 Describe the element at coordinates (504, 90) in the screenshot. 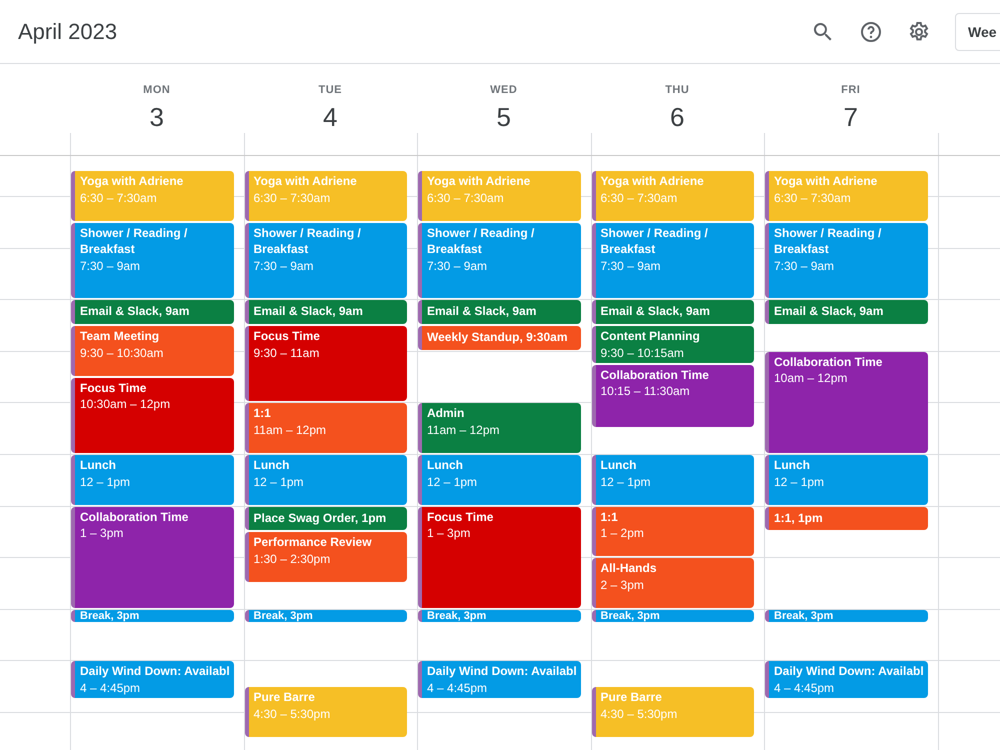

I see `weekday-label: WED` at that location.